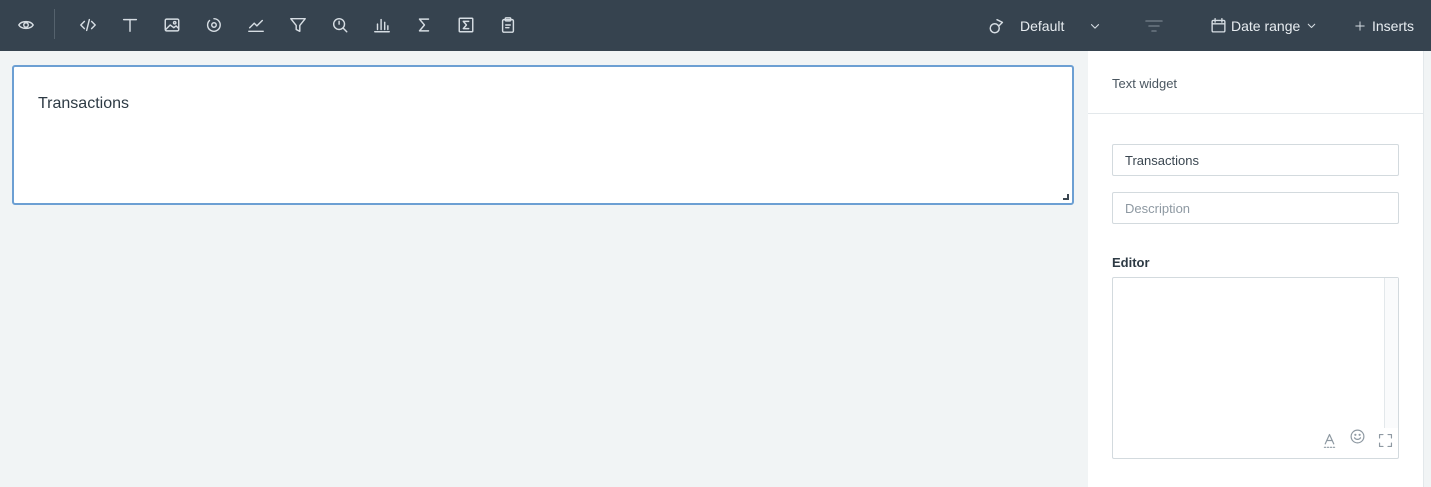 The height and width of the screenshot is (487, 1431). I want to click on theme-selector: Default, so click(1045, 25).